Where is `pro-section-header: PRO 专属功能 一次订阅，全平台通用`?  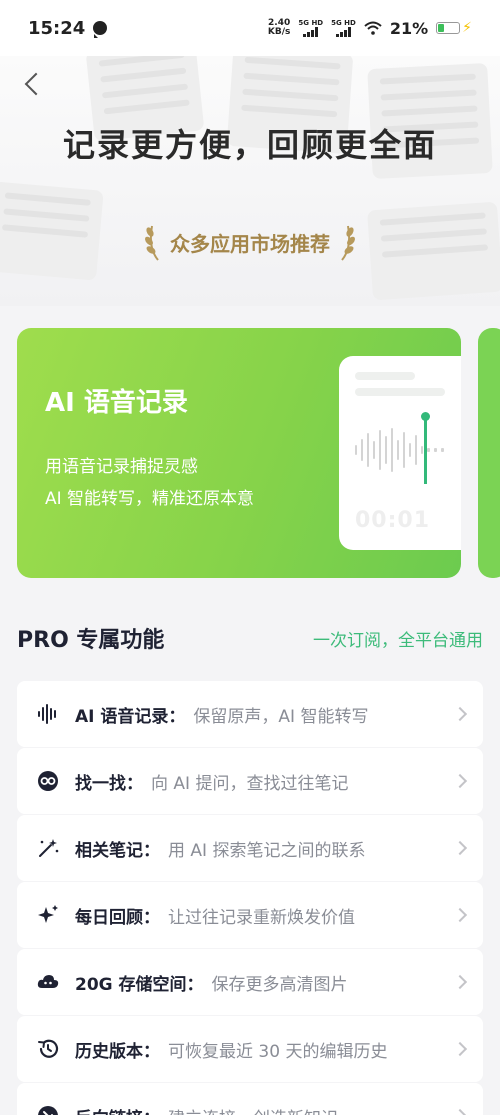
pro-section-header: PRO 专属功能 一次订阅，全平台通用 is located at coordinates (250, 638).